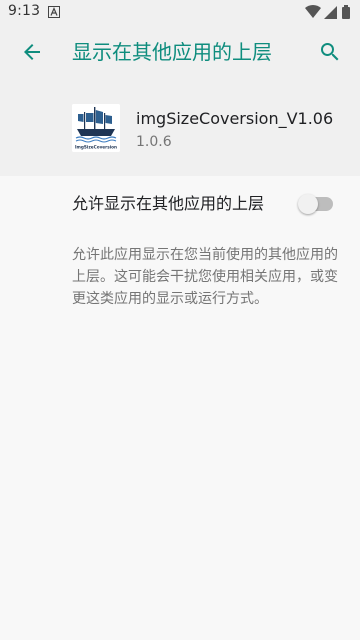  What do you see at coordinates (235, 118) in the screenshot?
I see `app-name: imgSizeCoversion_V1.06` at bounding box center [235, 118].